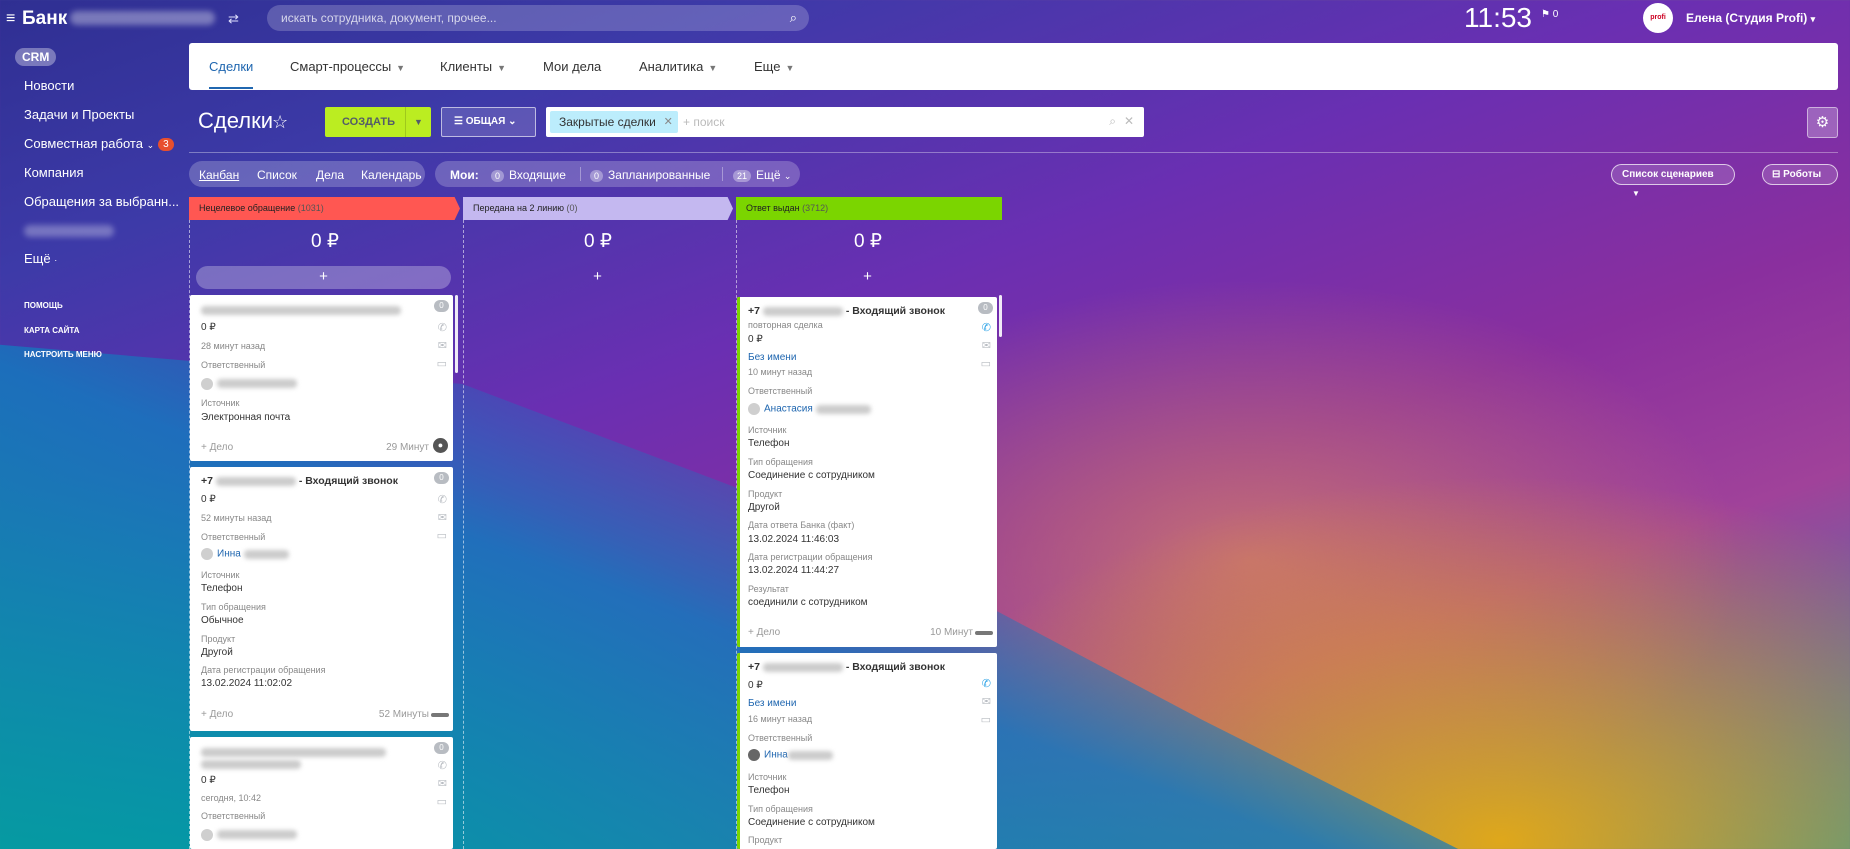 The image size is (1850, 849). Describe the element at coordinates (507, 18) in the screenshot. I see `global-search-input` at that location.